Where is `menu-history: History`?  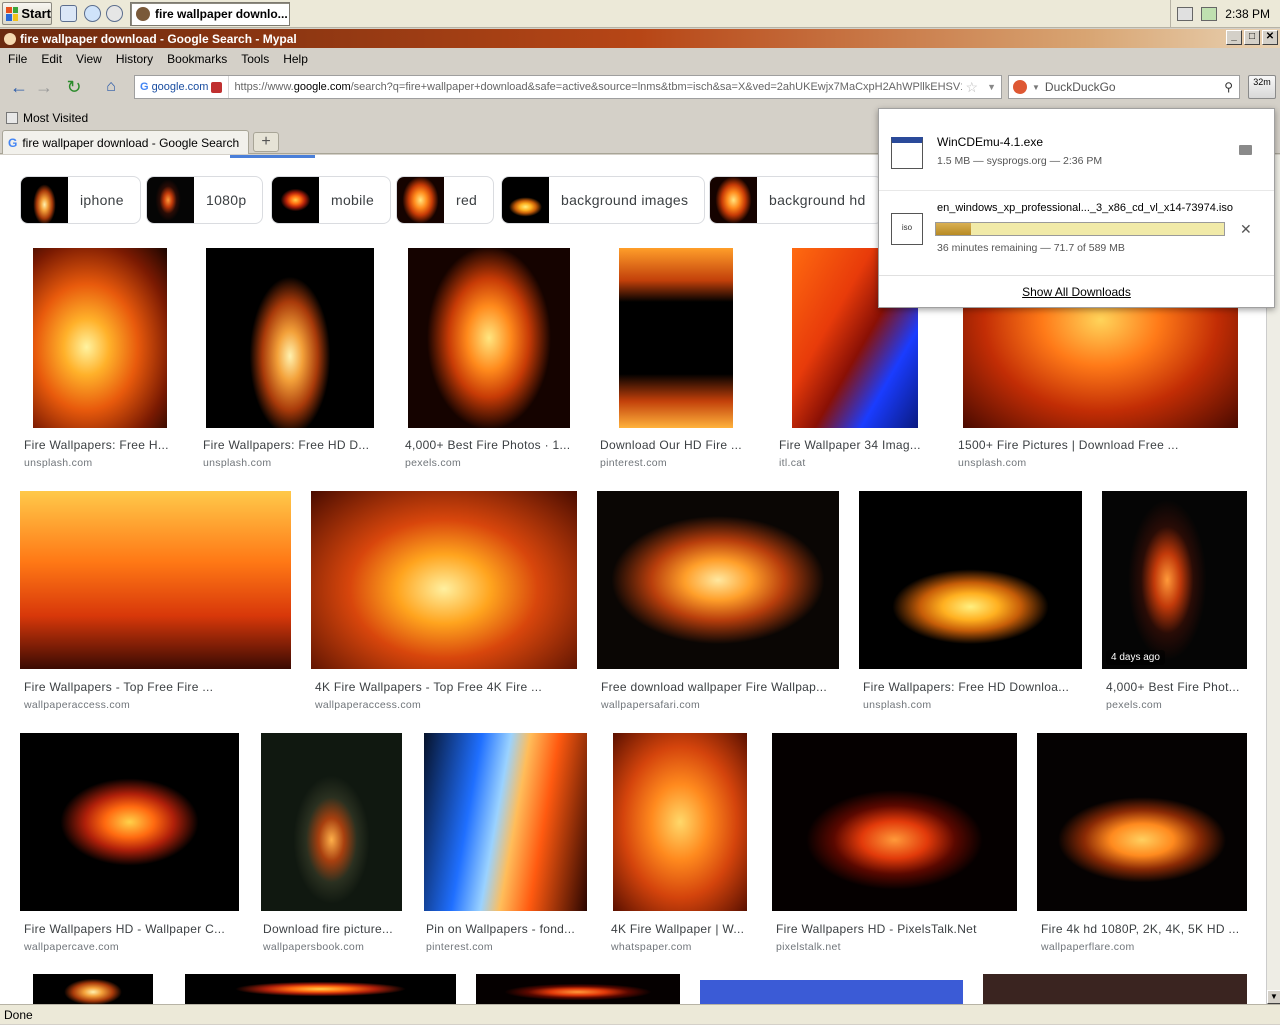 menu-history: History is located at coordinates (134, 59).